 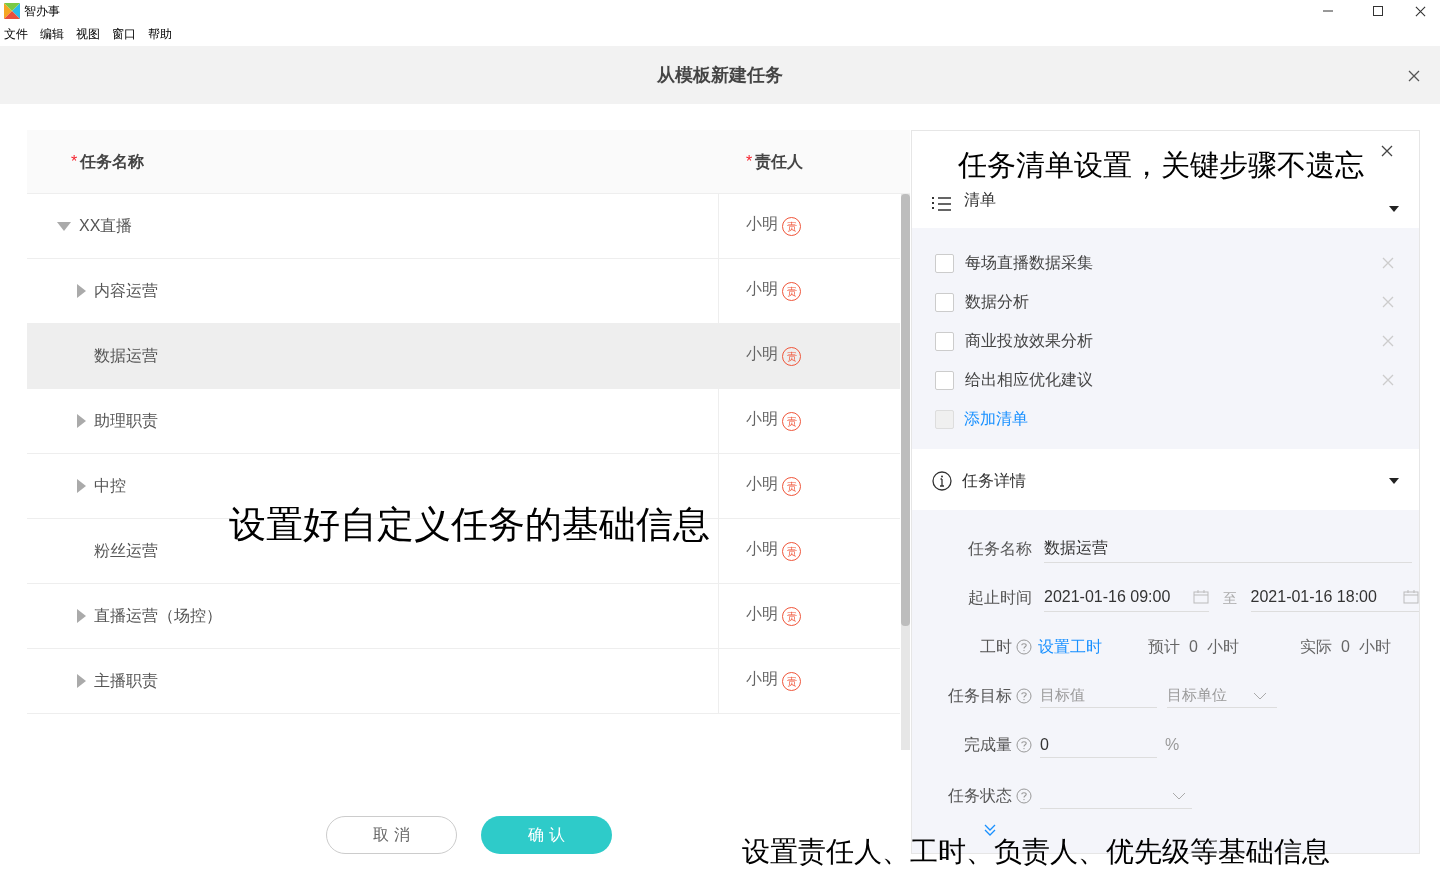 I want to click on column-header: 任务名称, so click(x=112, y=161).